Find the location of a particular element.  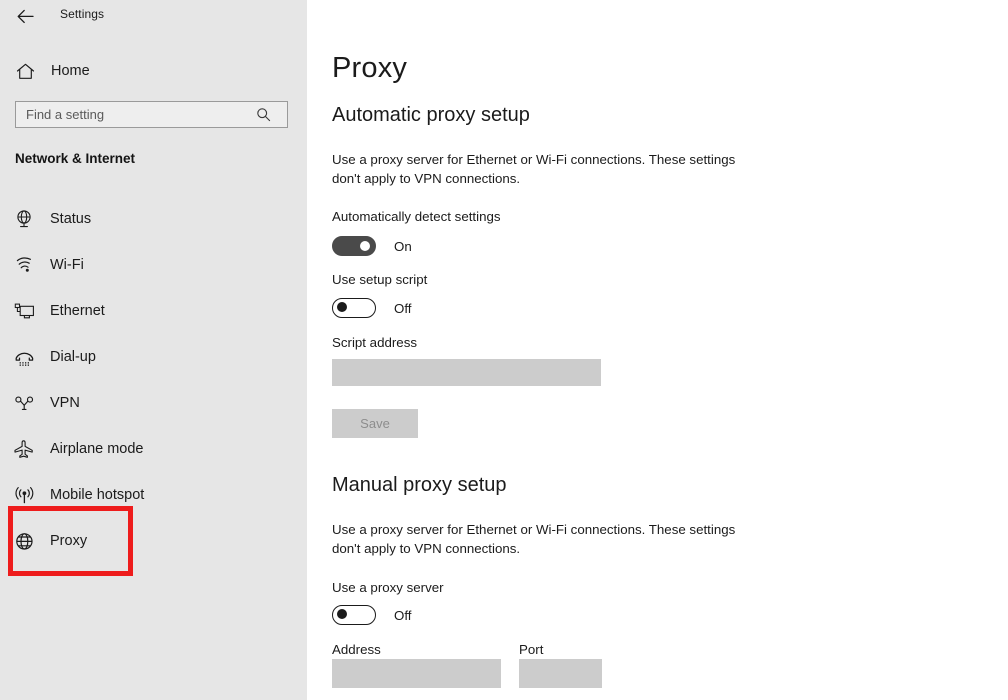

script-address-input is located at coordinates (466, 372).